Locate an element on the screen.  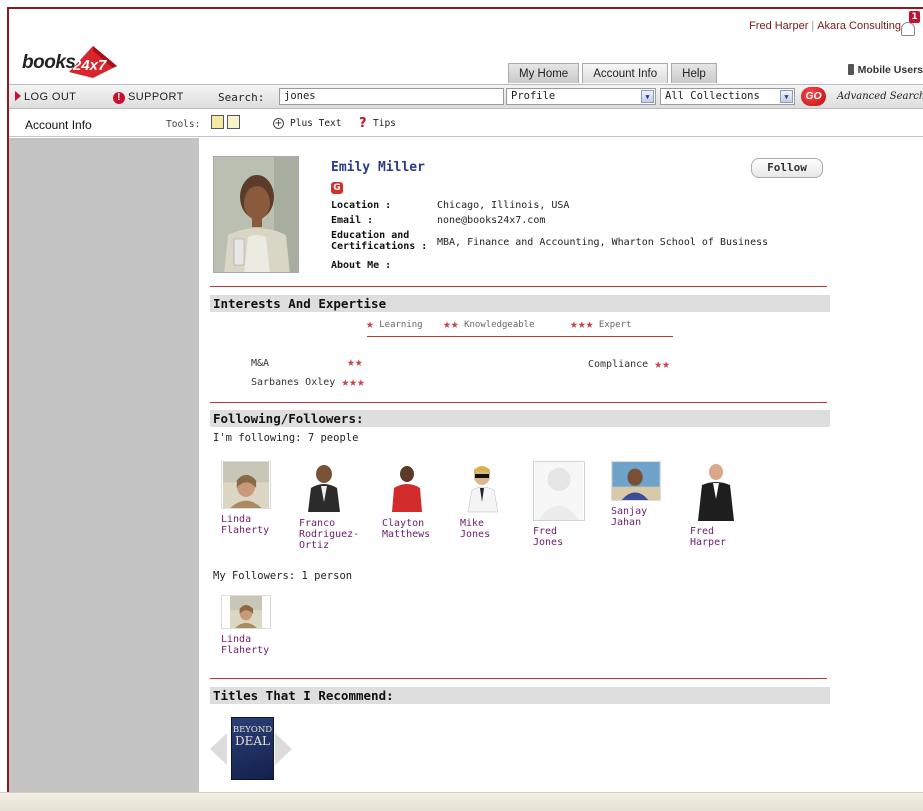
organization-link: Akara Consulting is located at coordinates (859, 26).